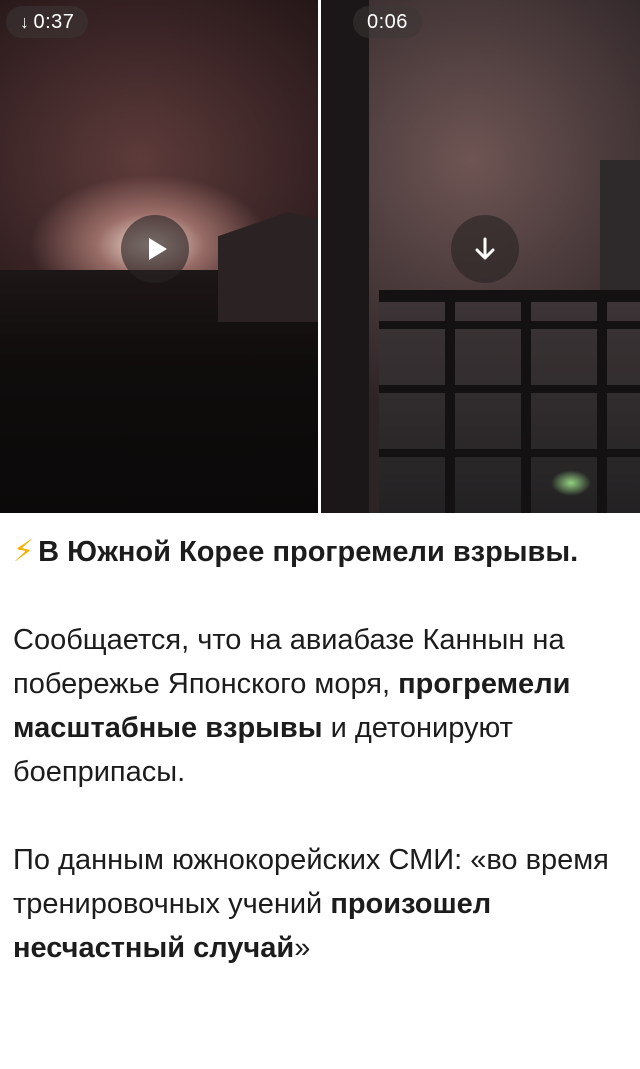 The image size is (640, 1069). I want to click on video-duration-badge-1: ↓ 0:37, so click(47, 22).